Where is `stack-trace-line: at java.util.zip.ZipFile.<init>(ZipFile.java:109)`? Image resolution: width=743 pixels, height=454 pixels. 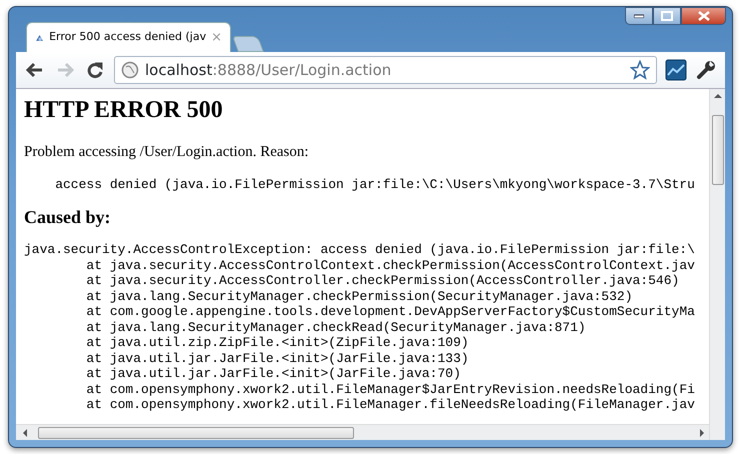 stack-trace-line: at java.util.zip.ZipFile.<init>(ZipFile.java:109) is located at coordinates (277, 343).